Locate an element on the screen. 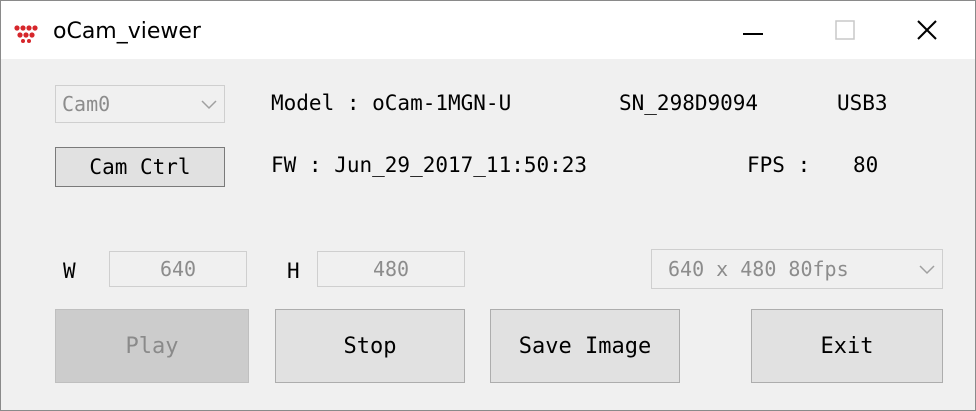 The width and height of the screenshot is (976, 411). exit-button: Exit is located at coordinates (847, 346).